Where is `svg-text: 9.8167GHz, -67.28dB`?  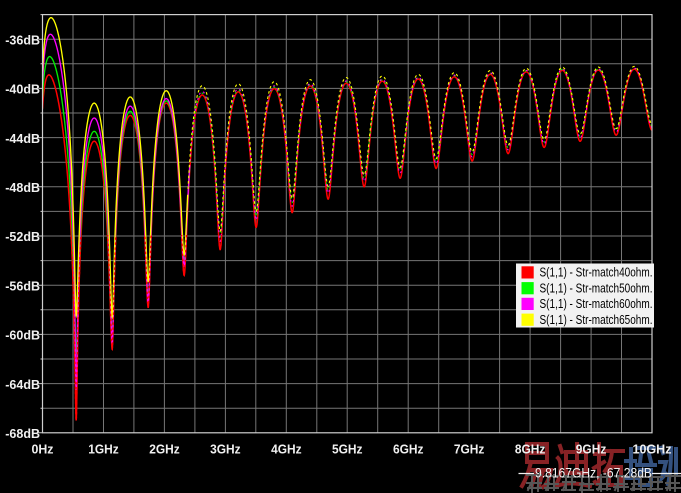
svg-text: 9.8167GHz, -67.28dB is located at coordinates (593, 473).